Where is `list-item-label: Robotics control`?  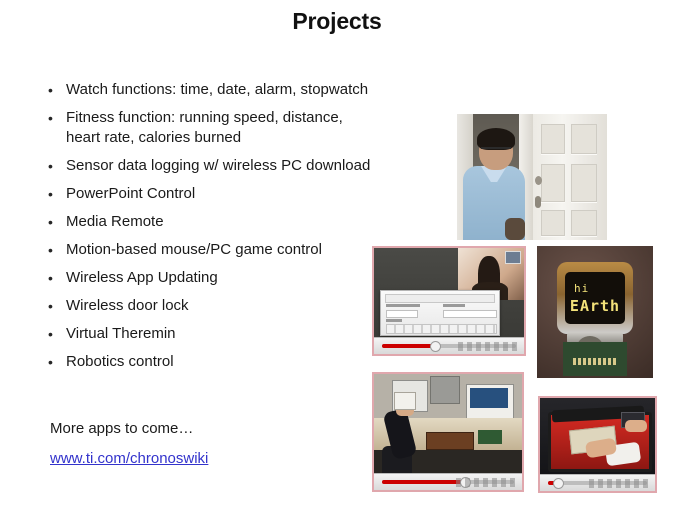
list-item-label: Robotics control is located at coordinates (120, 361).